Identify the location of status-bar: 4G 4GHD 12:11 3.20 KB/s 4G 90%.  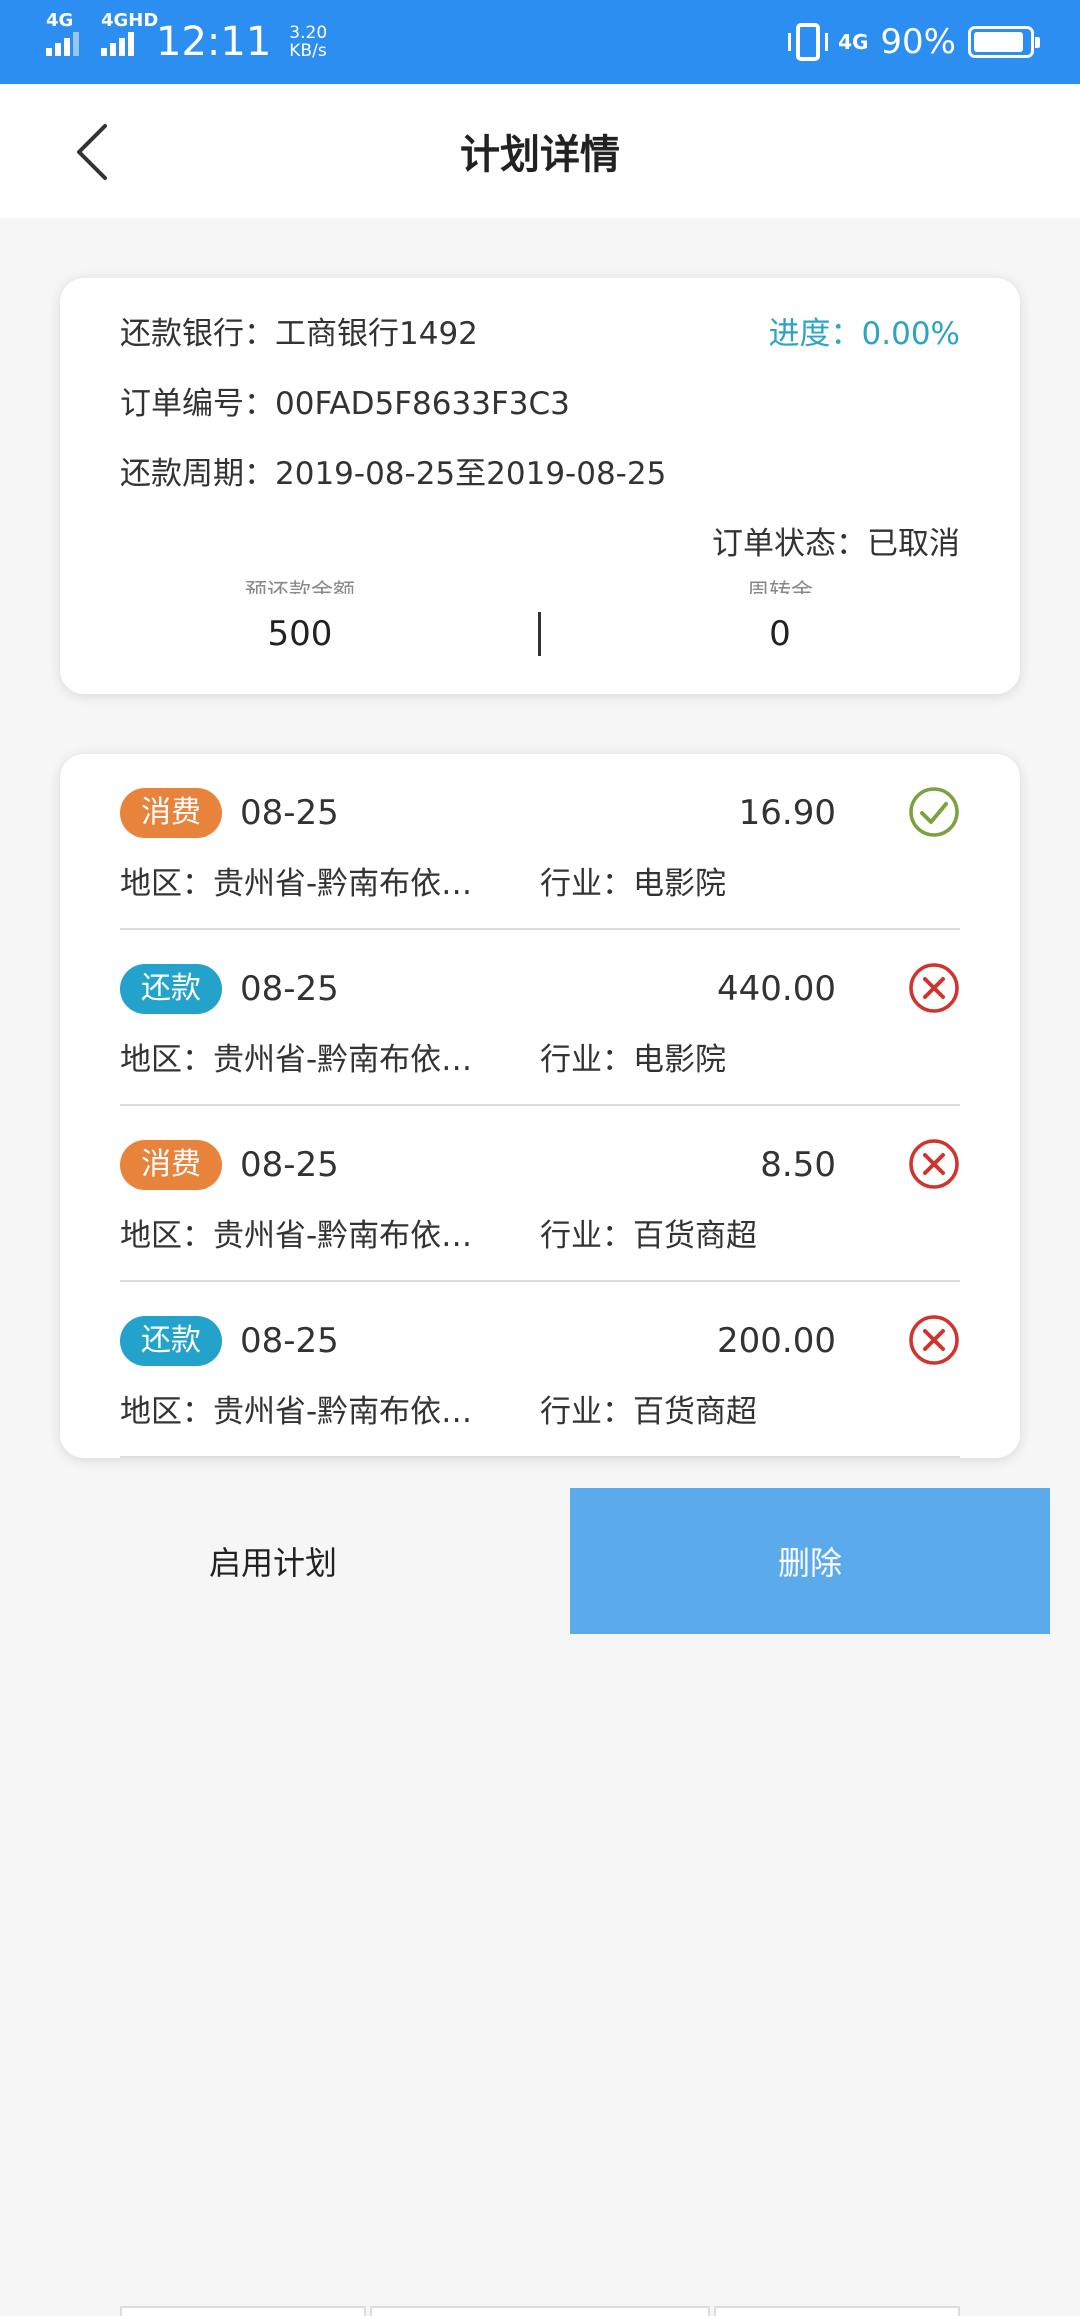
(540, 42).